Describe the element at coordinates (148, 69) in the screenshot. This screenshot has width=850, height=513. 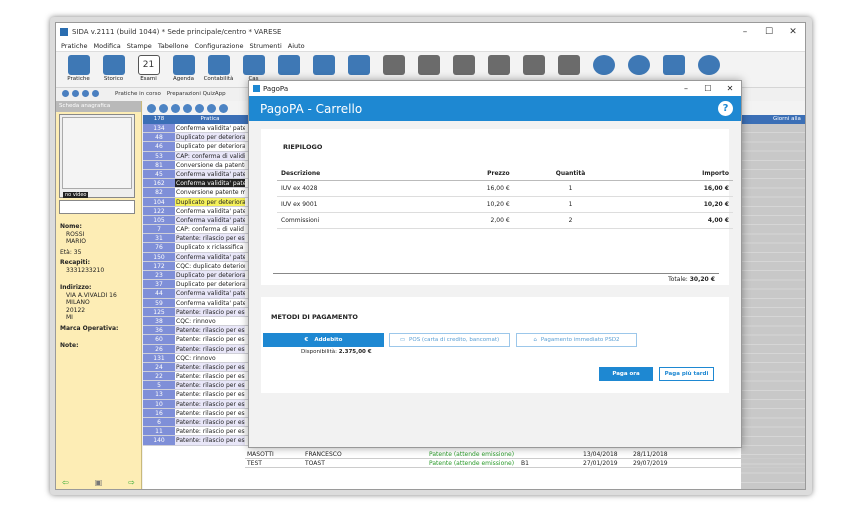
I see `toolbar-esami-button: 21 Esami` at that location.